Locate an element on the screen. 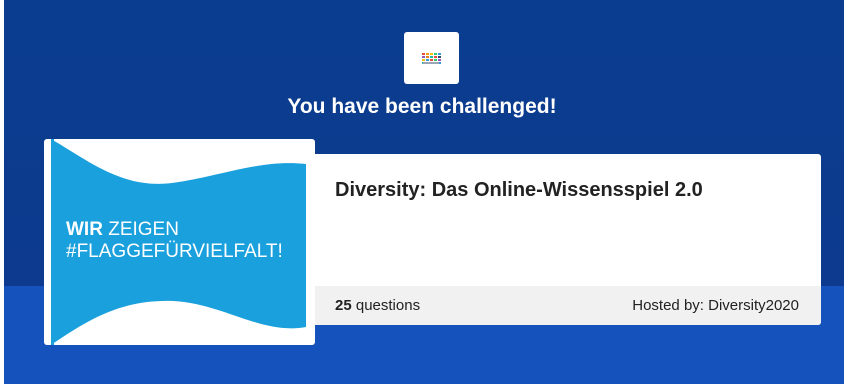 Image resolution: width=844 pixels, height=384 pixels. flag-slogan-rest: ZEIGEN is located at coordinates (140, 229).